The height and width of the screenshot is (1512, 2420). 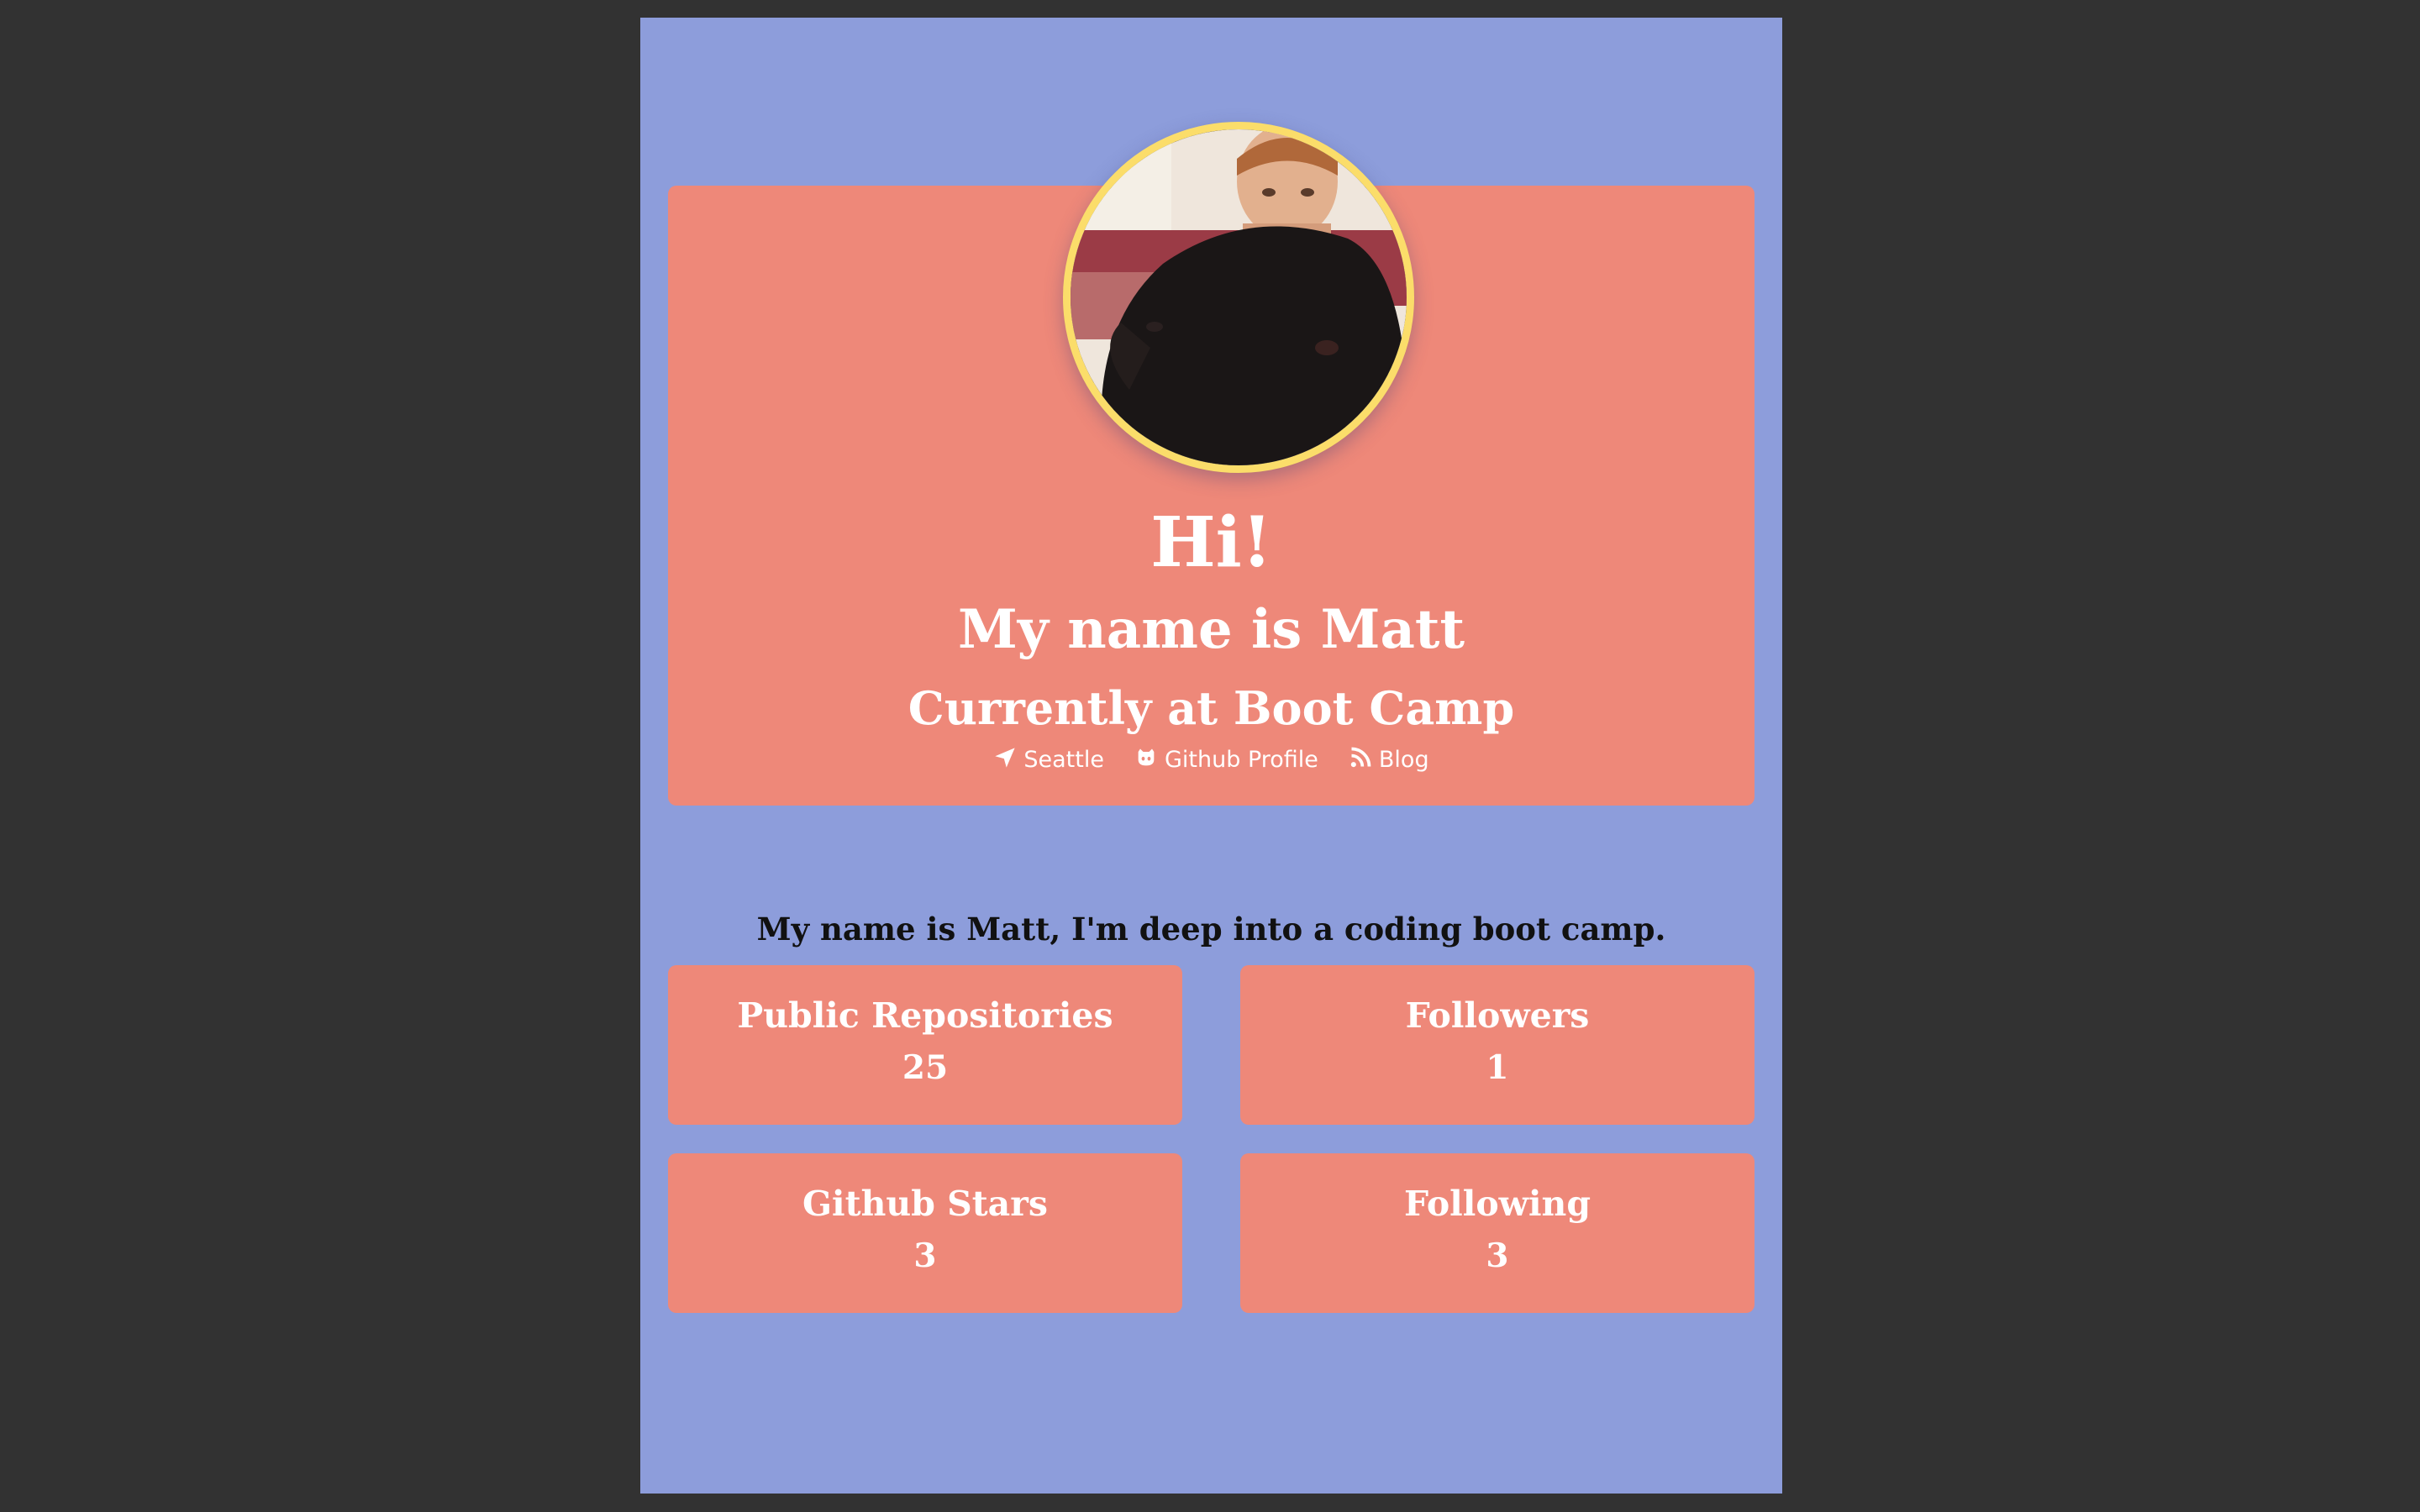 I want to click on profile-links: Seattle Github Profile Blog, so click(x=1211, y=760).